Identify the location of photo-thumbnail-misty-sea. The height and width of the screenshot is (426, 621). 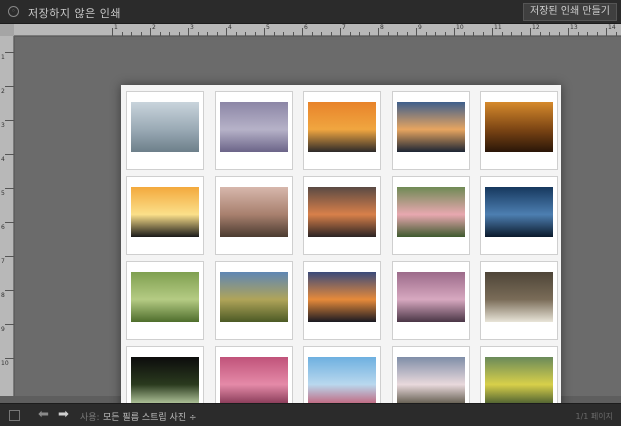
(165, 127).